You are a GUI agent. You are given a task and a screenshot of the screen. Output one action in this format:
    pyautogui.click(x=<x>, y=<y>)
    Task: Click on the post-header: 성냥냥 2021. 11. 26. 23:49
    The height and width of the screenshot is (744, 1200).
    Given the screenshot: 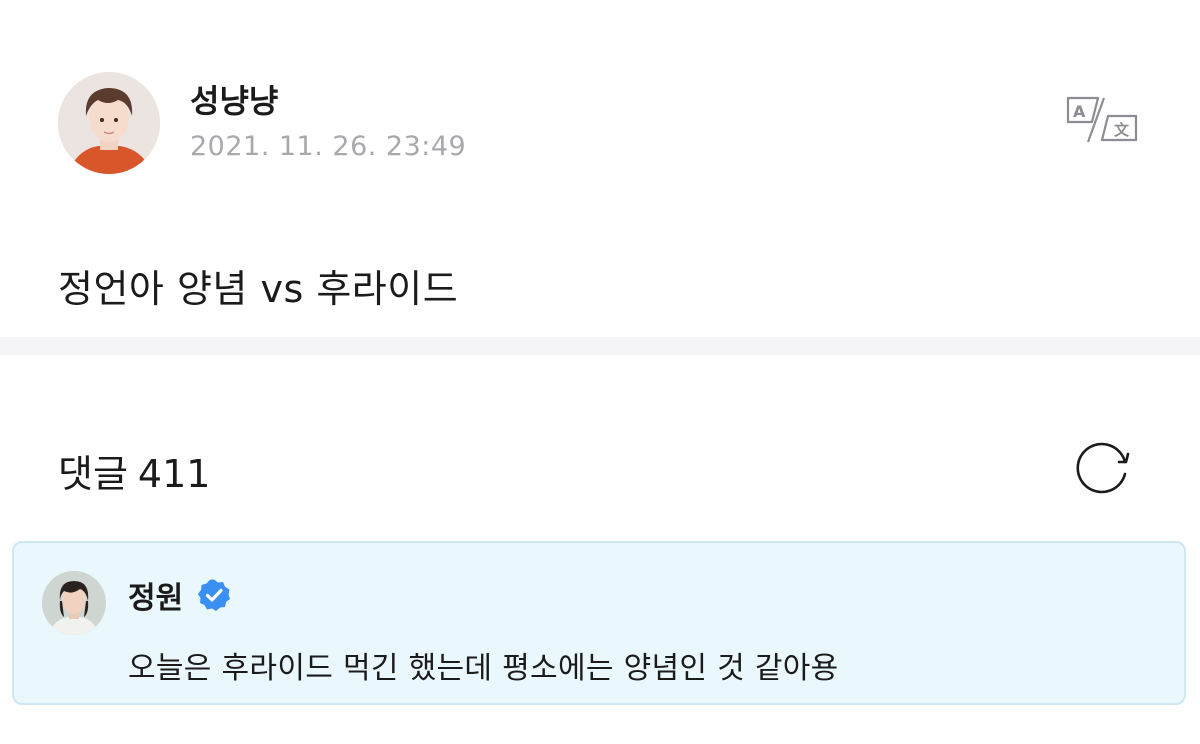 What is the action you would take?
    pyautogui.click(x=262, y=123)
    